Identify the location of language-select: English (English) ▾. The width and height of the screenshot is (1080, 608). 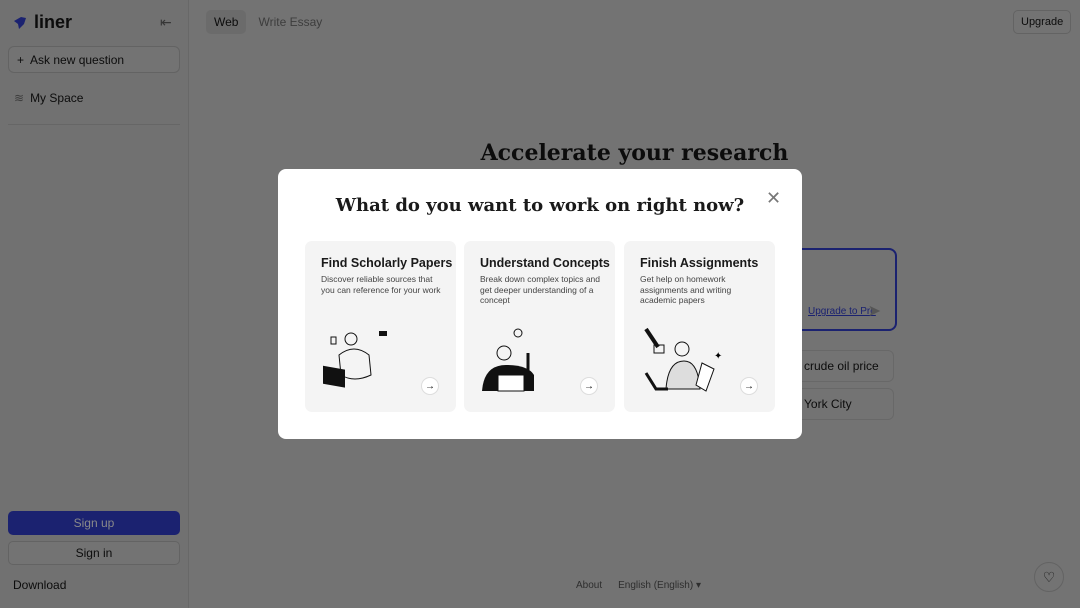
(659, 585).